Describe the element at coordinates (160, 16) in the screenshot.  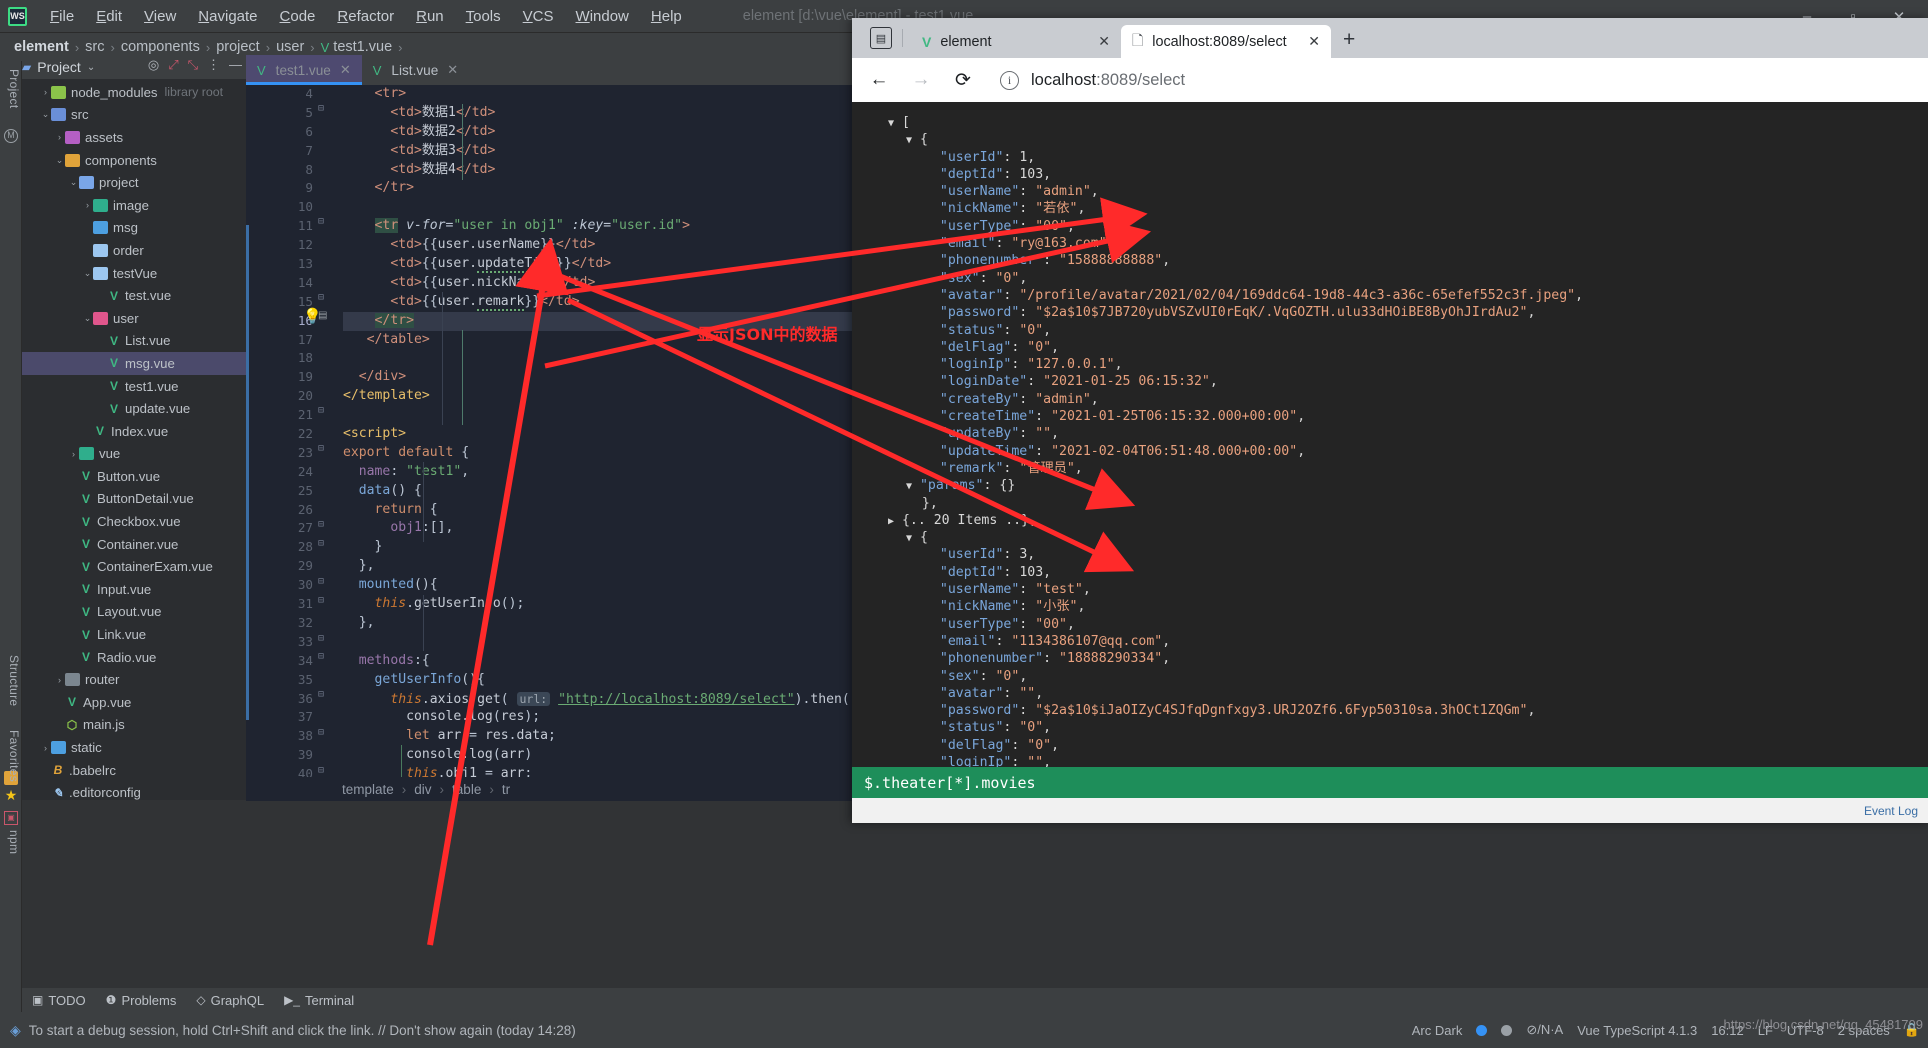
I see `menu-view: View` at that location.